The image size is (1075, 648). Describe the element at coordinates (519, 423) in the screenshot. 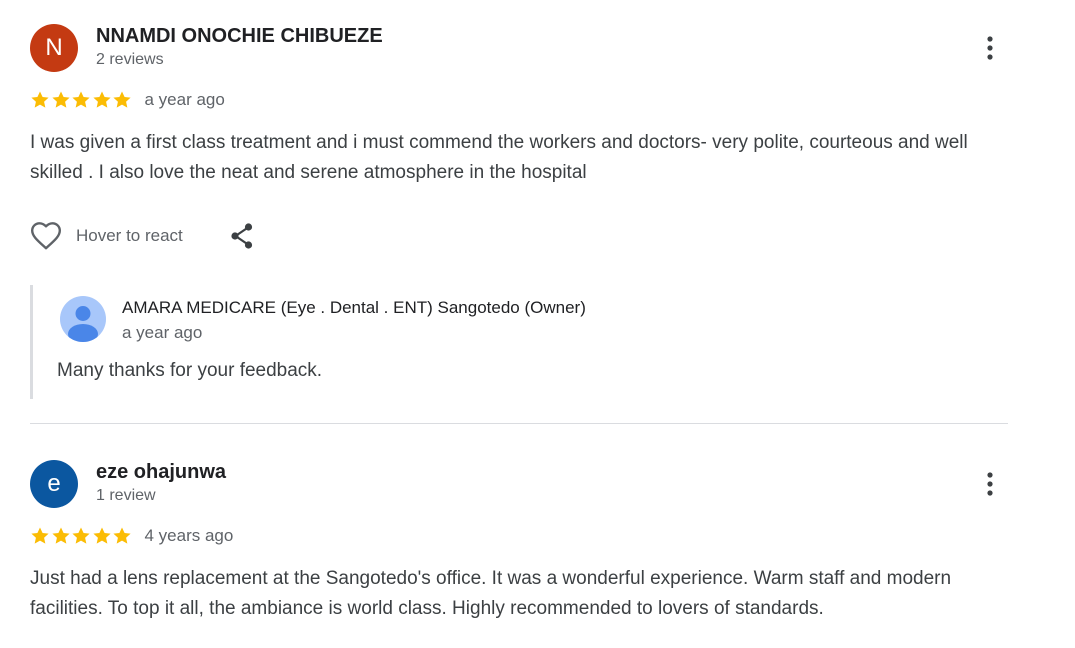

I see `review-divider` at that location.